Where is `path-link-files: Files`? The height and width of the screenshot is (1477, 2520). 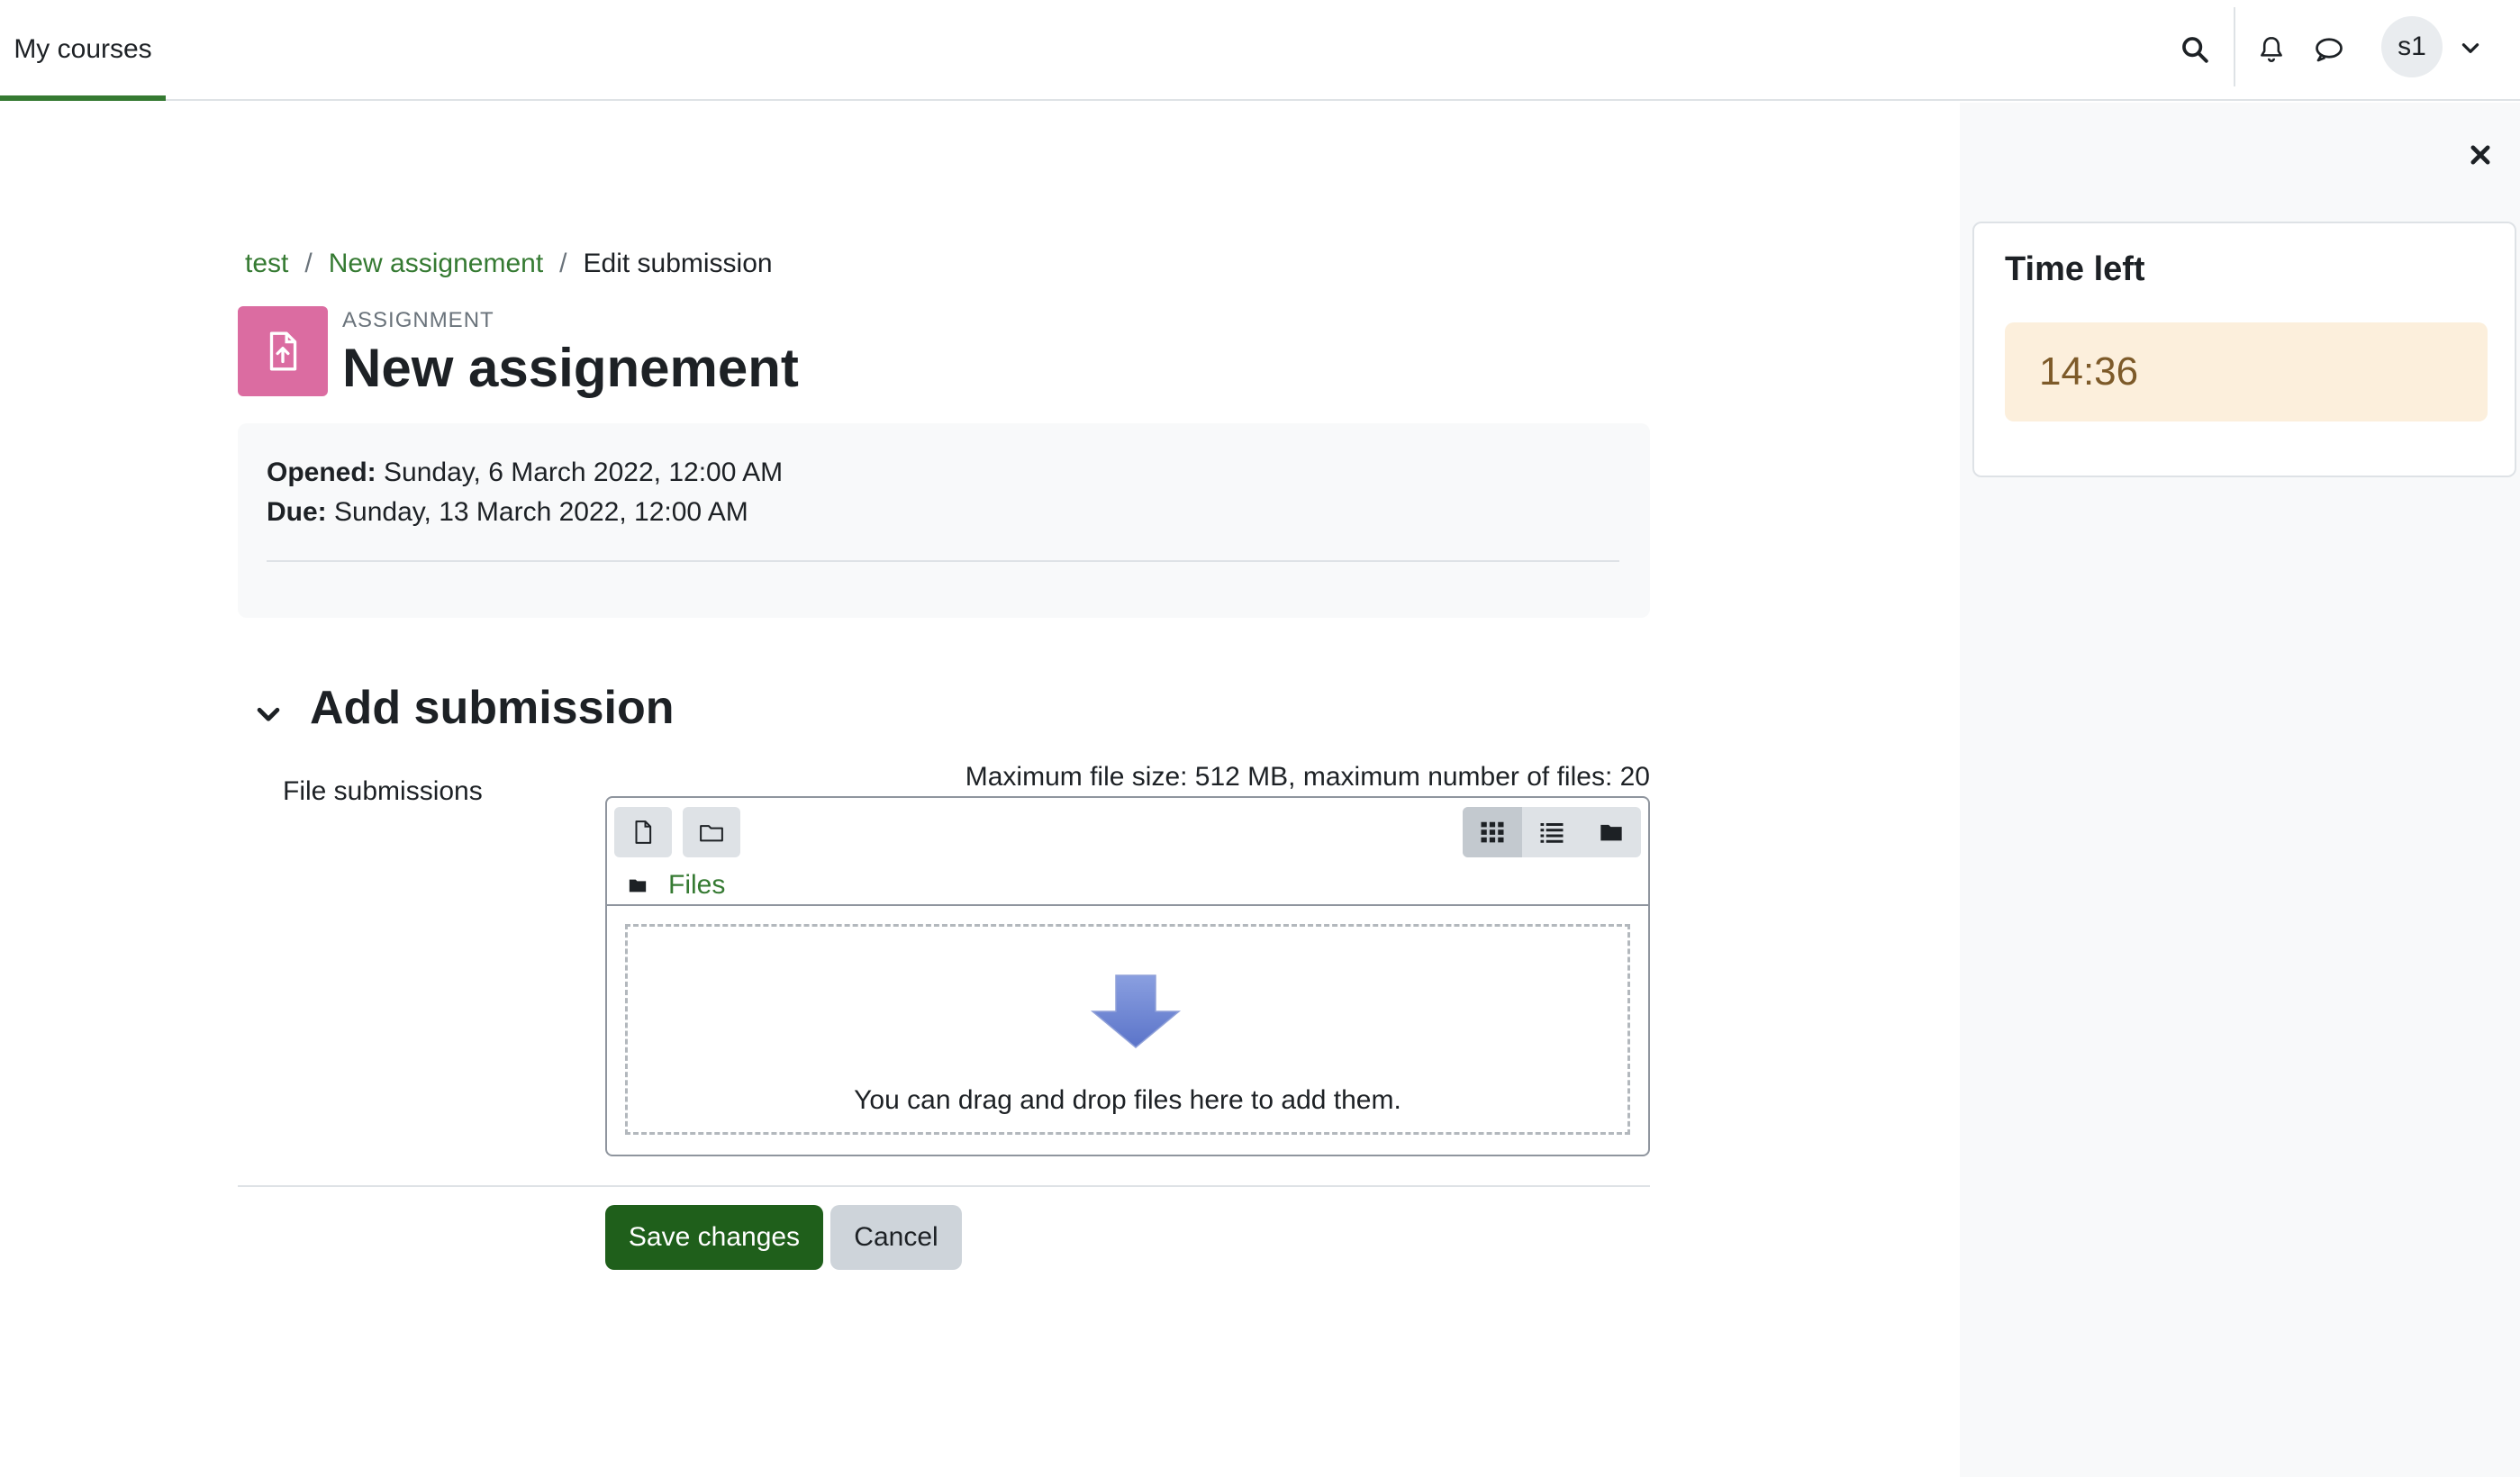 path-link-files: Files is located at coordinates (696, 885).